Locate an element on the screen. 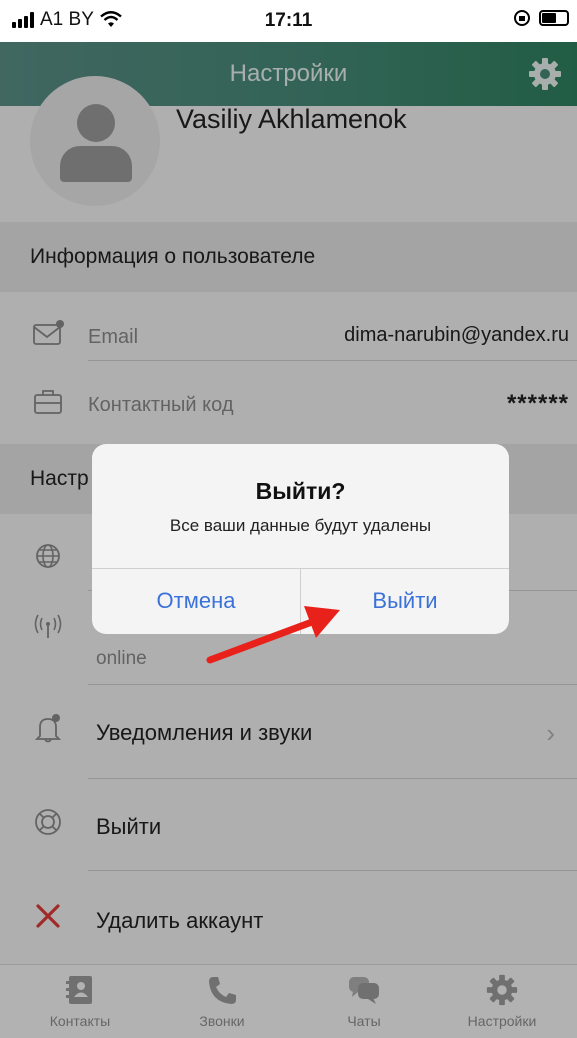  status-bar: A1 BY 17:11 is located at coordinates (288, 21).